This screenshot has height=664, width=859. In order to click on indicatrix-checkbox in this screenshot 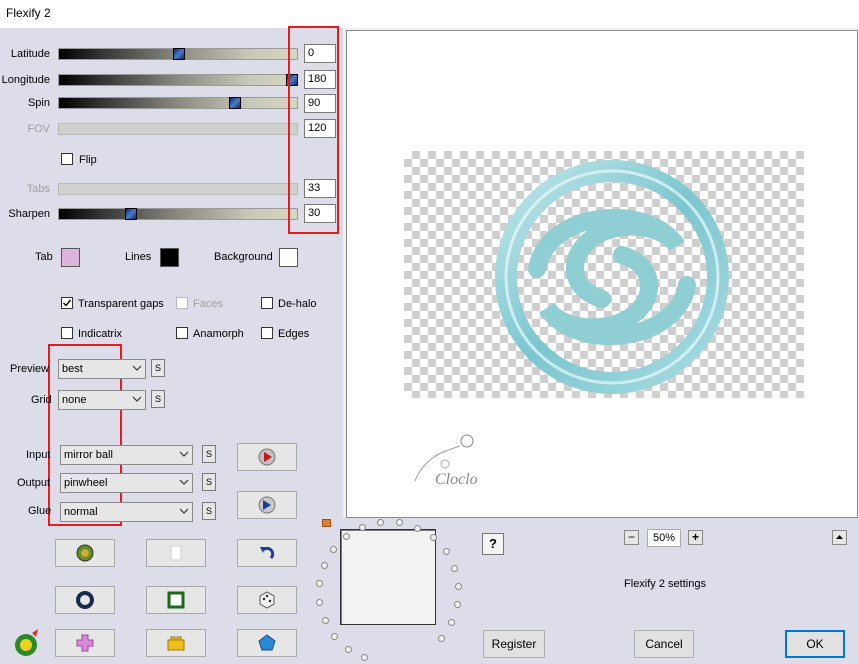, I will do `click(67, 333)`.